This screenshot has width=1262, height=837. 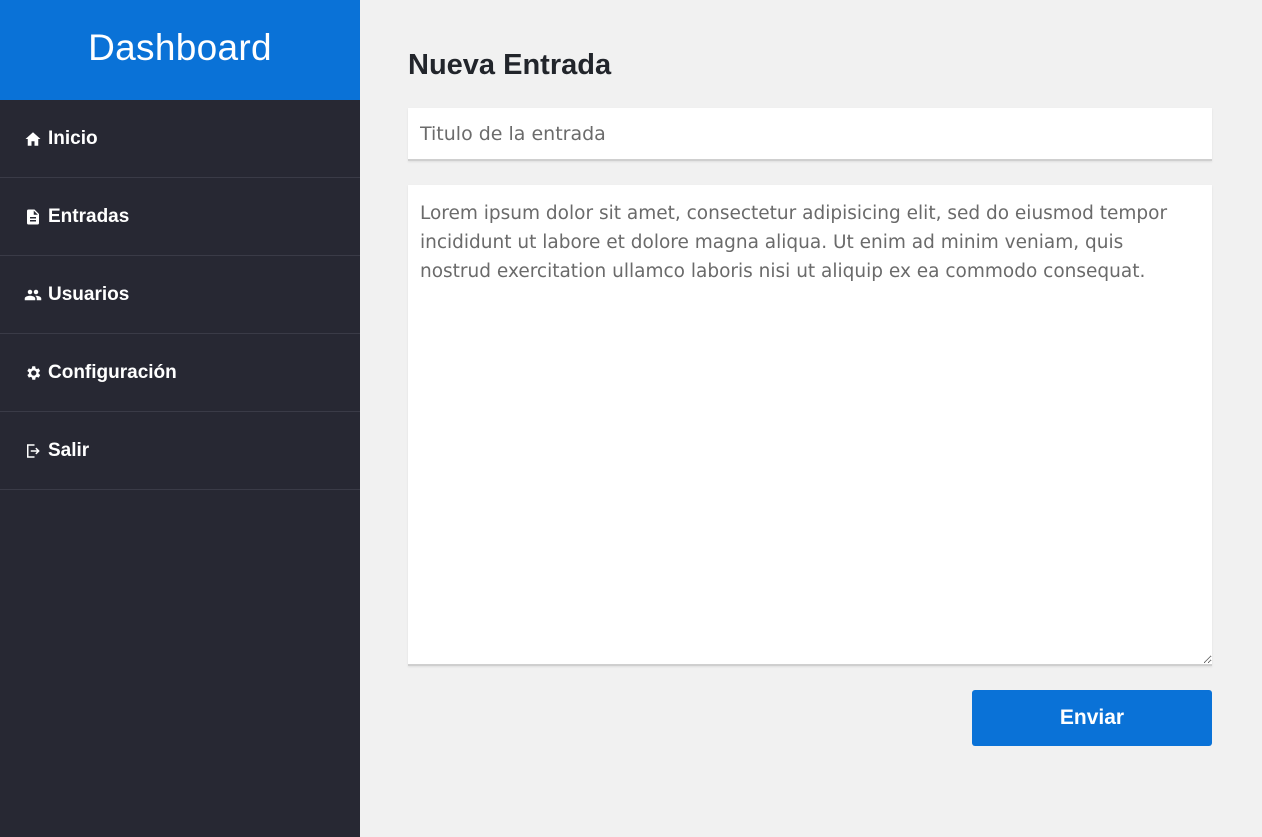 What do you see at coordinates (89, 216) in the screenshot?
I see `sidebar-item-label: Entradas` at bounding box center [89, 216].